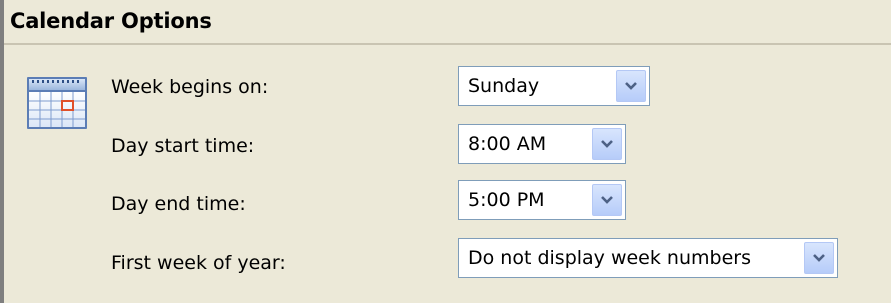 Image resolution: width=891 pixels, height=303 pixels. I want to click on first-week-dropdown: Do not display week numbers, so click(648, 258).